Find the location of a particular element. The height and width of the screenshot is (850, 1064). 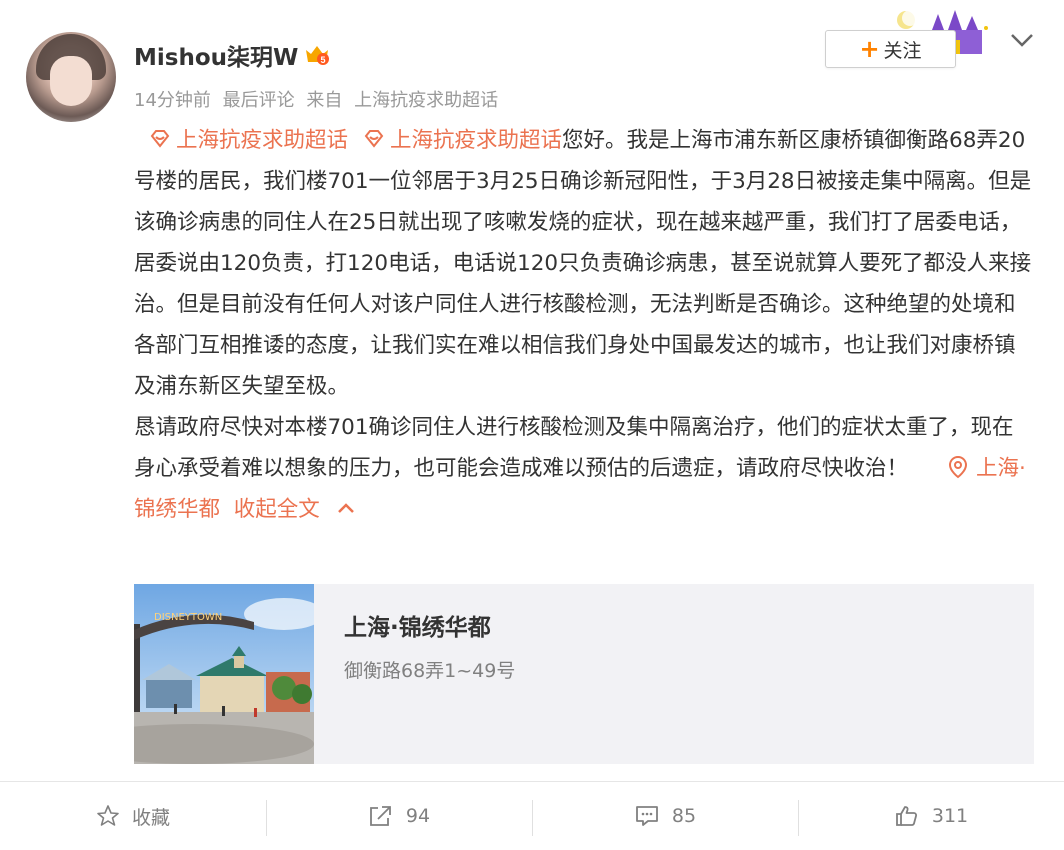

avatar is located at coordinates (71, 77).